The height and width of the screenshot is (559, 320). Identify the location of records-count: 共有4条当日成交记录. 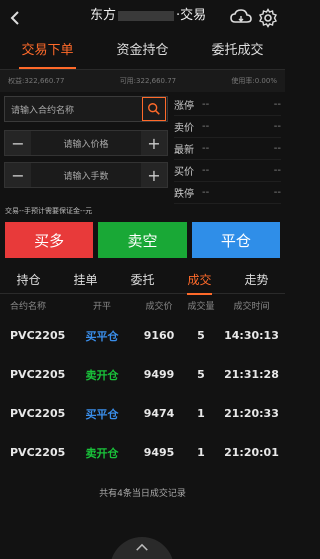
(142, 494).